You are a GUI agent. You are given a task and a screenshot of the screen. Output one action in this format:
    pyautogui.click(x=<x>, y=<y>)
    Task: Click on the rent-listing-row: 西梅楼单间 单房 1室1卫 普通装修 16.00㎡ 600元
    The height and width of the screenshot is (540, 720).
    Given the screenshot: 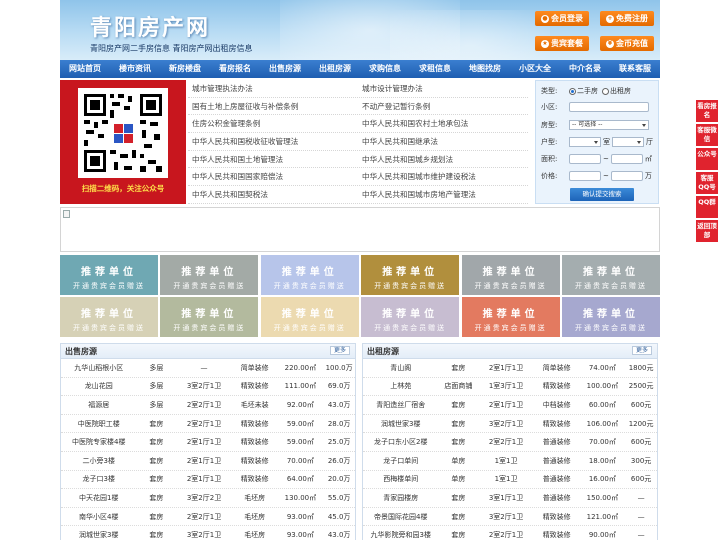 What is the action you would take?
    pyautogui.click(x=510, y=480)
    